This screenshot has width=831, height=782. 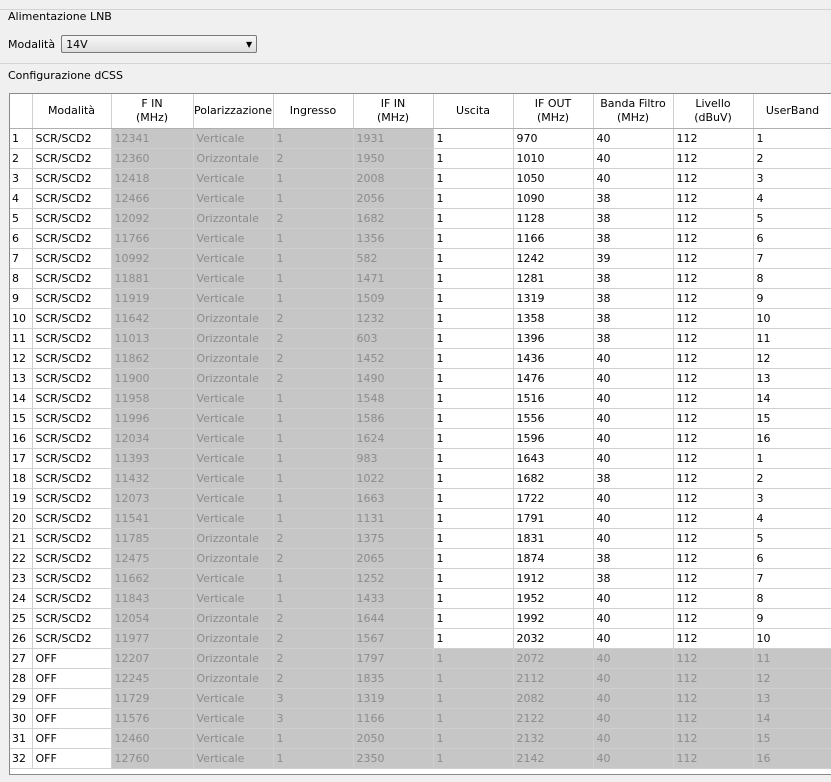 I want to click on cell-if-out: 1952, so click(x=553, y=598).